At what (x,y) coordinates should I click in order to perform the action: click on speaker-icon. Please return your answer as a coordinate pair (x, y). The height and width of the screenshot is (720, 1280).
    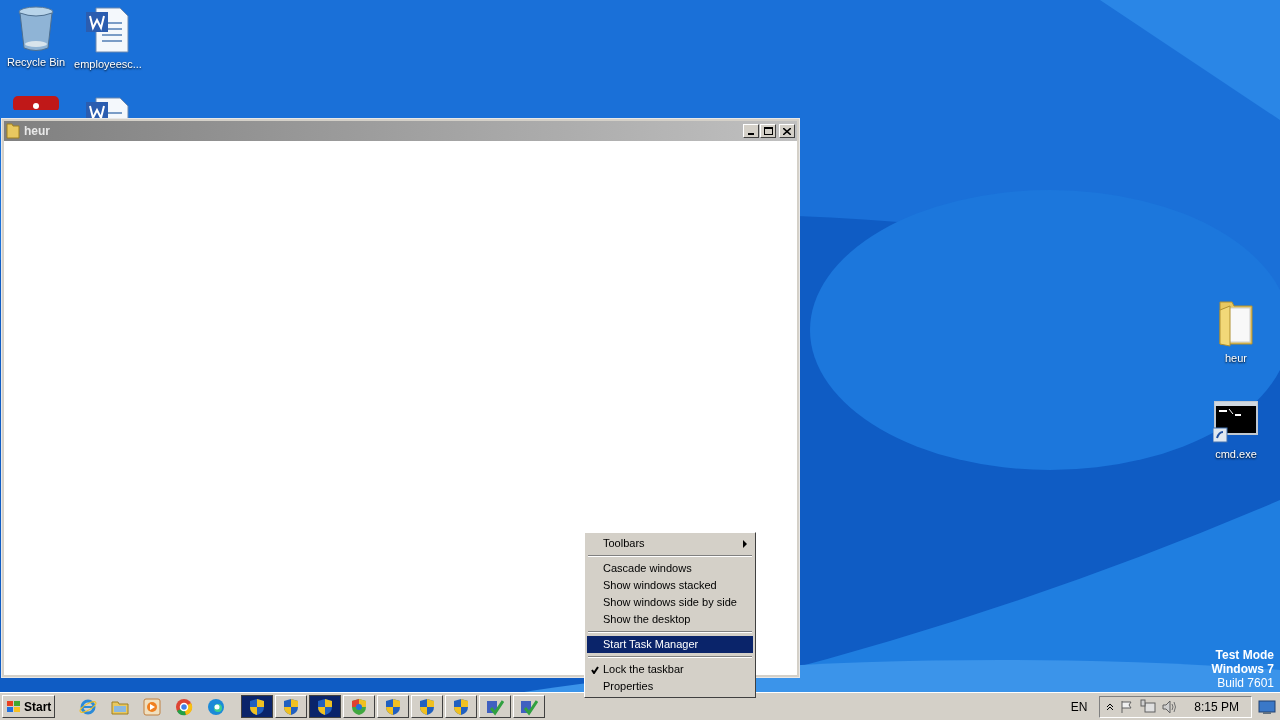
    Looking at the image, I should click on (1170, 706).